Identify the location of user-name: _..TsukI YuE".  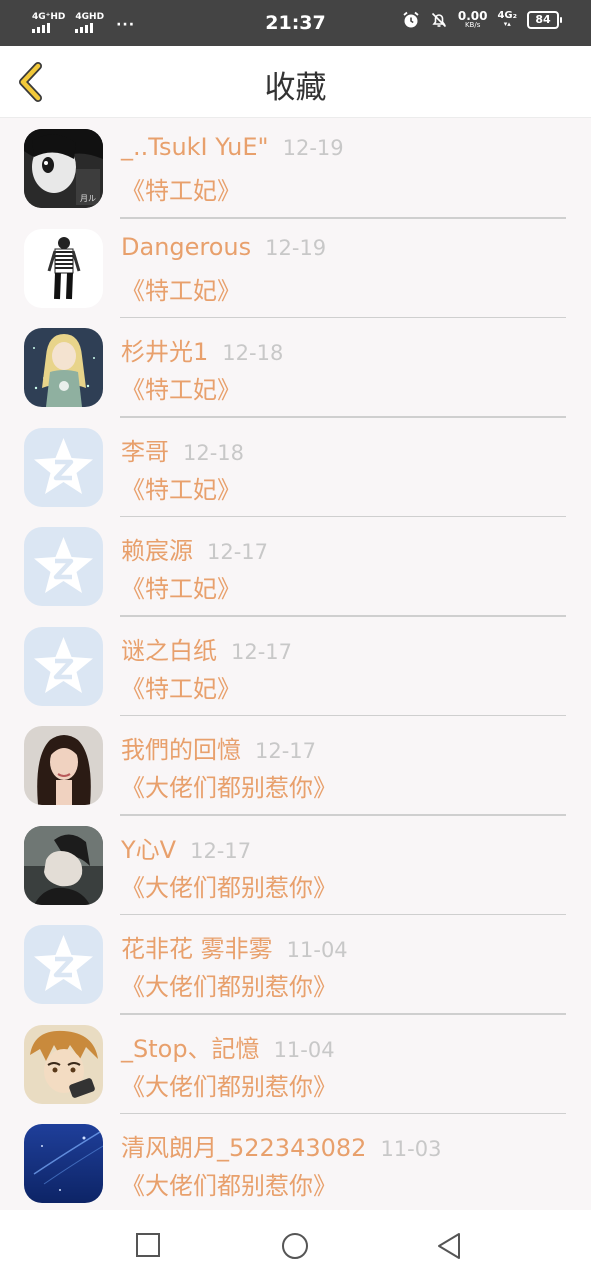
(195, 147).